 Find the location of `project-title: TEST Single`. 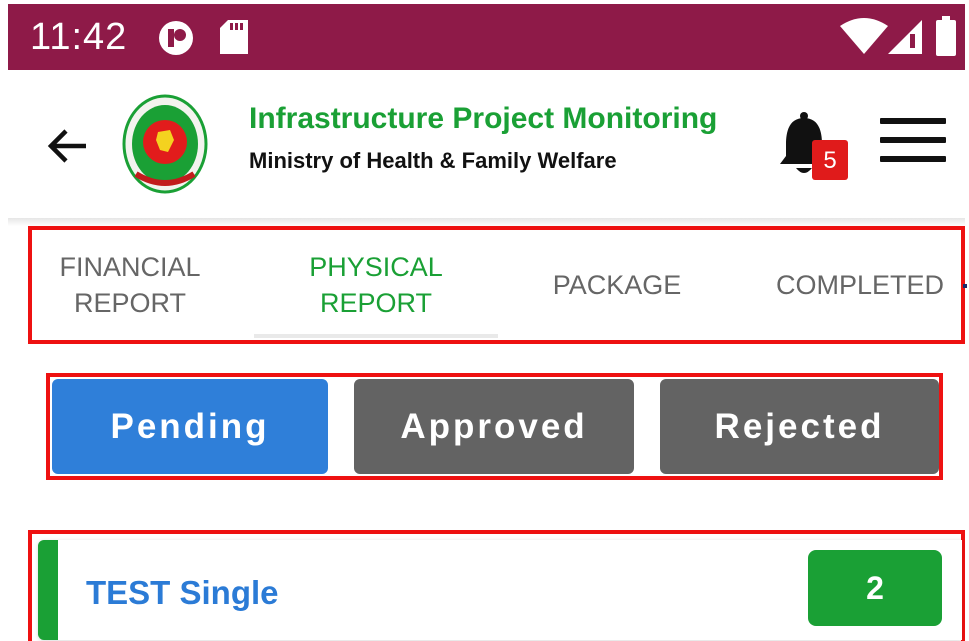

project-title: TEST Single is located at coordinates (182, 592).